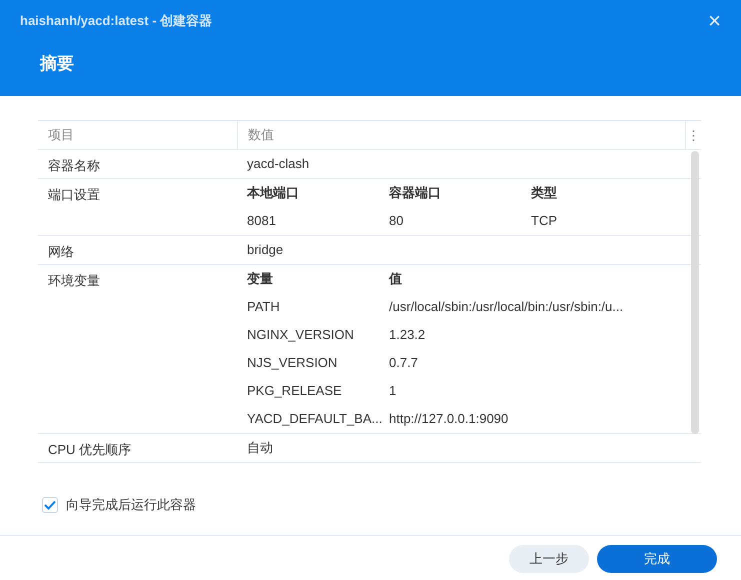  Describe the element at coordinates (260, 448) in the screenshot. I see `value-text: 自动` at that location.